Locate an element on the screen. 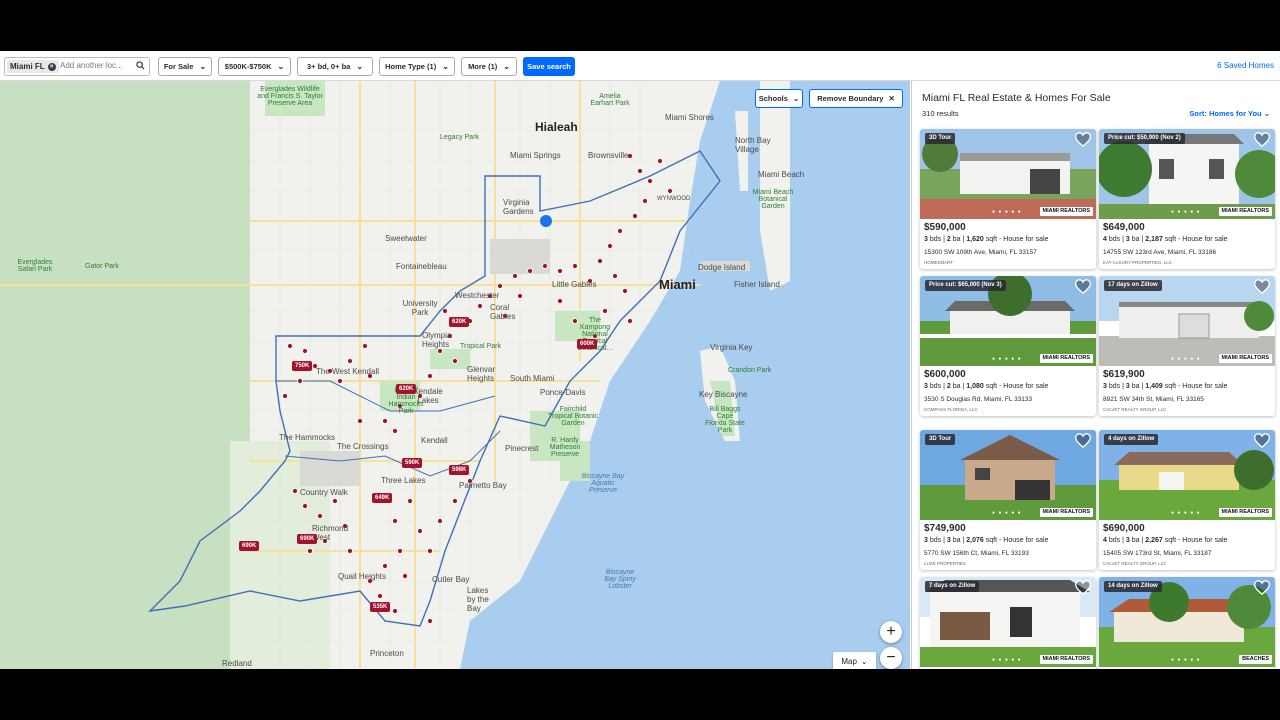 The width and height of the screenshot is (1280, 720). listing-address: 3530 S Douglas Rd, Miami, FL 33133 is located at coordinates (978, 399).